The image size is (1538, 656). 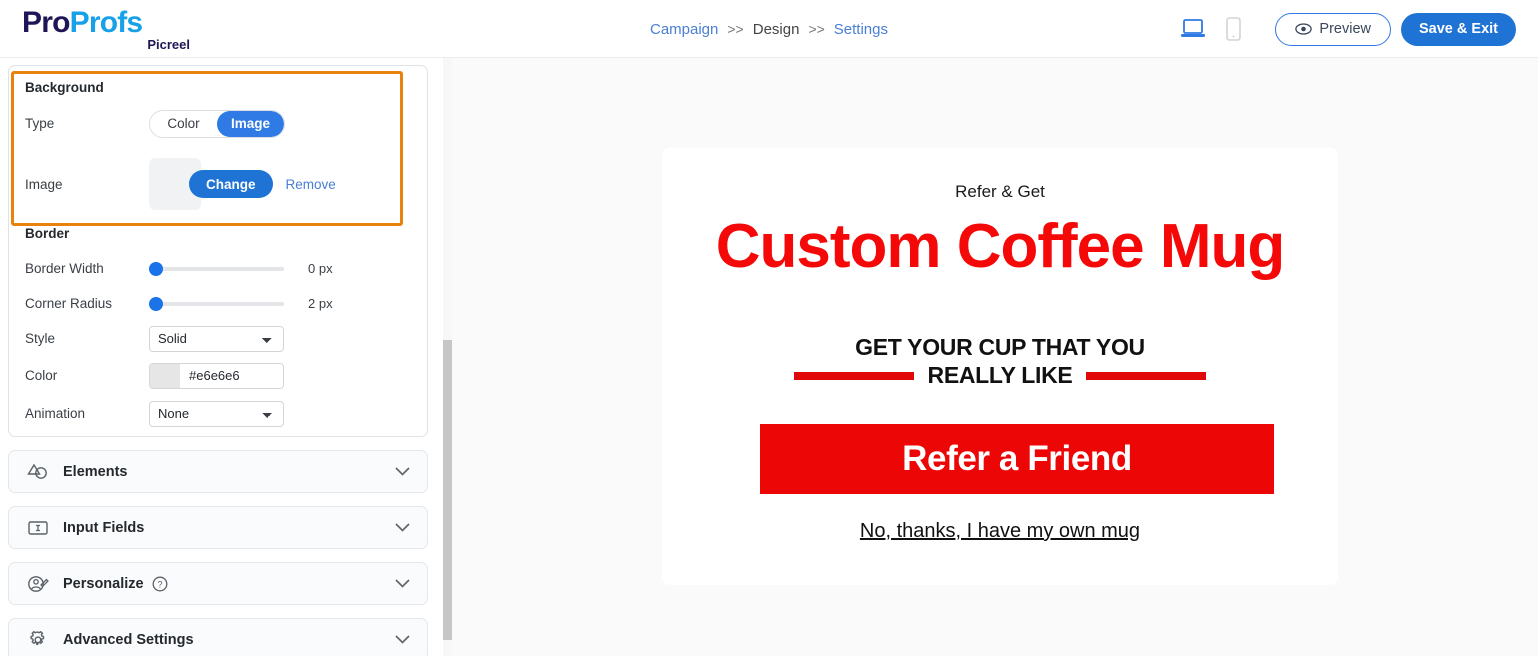 I want to click on section-input-fields: Input Fields, so click(x=218, y=527).